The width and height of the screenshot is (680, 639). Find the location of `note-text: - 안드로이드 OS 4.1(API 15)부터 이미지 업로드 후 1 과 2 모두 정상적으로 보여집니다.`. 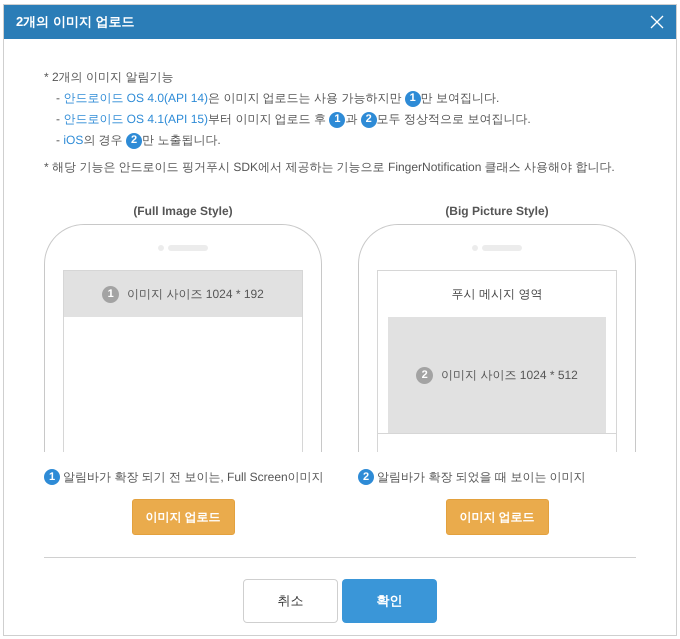

note-text: - 안드로이드 OS 4.1(API 15)부터 이미지 업로드 후 1 과 2 모두 정상적으로 보여집니다. is located at coordinates (293, 120).